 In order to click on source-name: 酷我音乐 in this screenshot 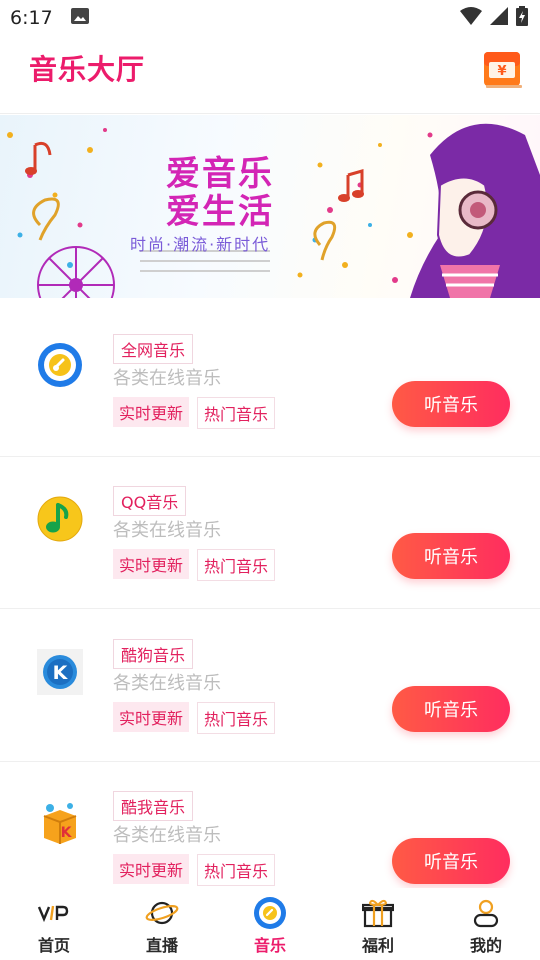, I will do `click(153, 806)`.